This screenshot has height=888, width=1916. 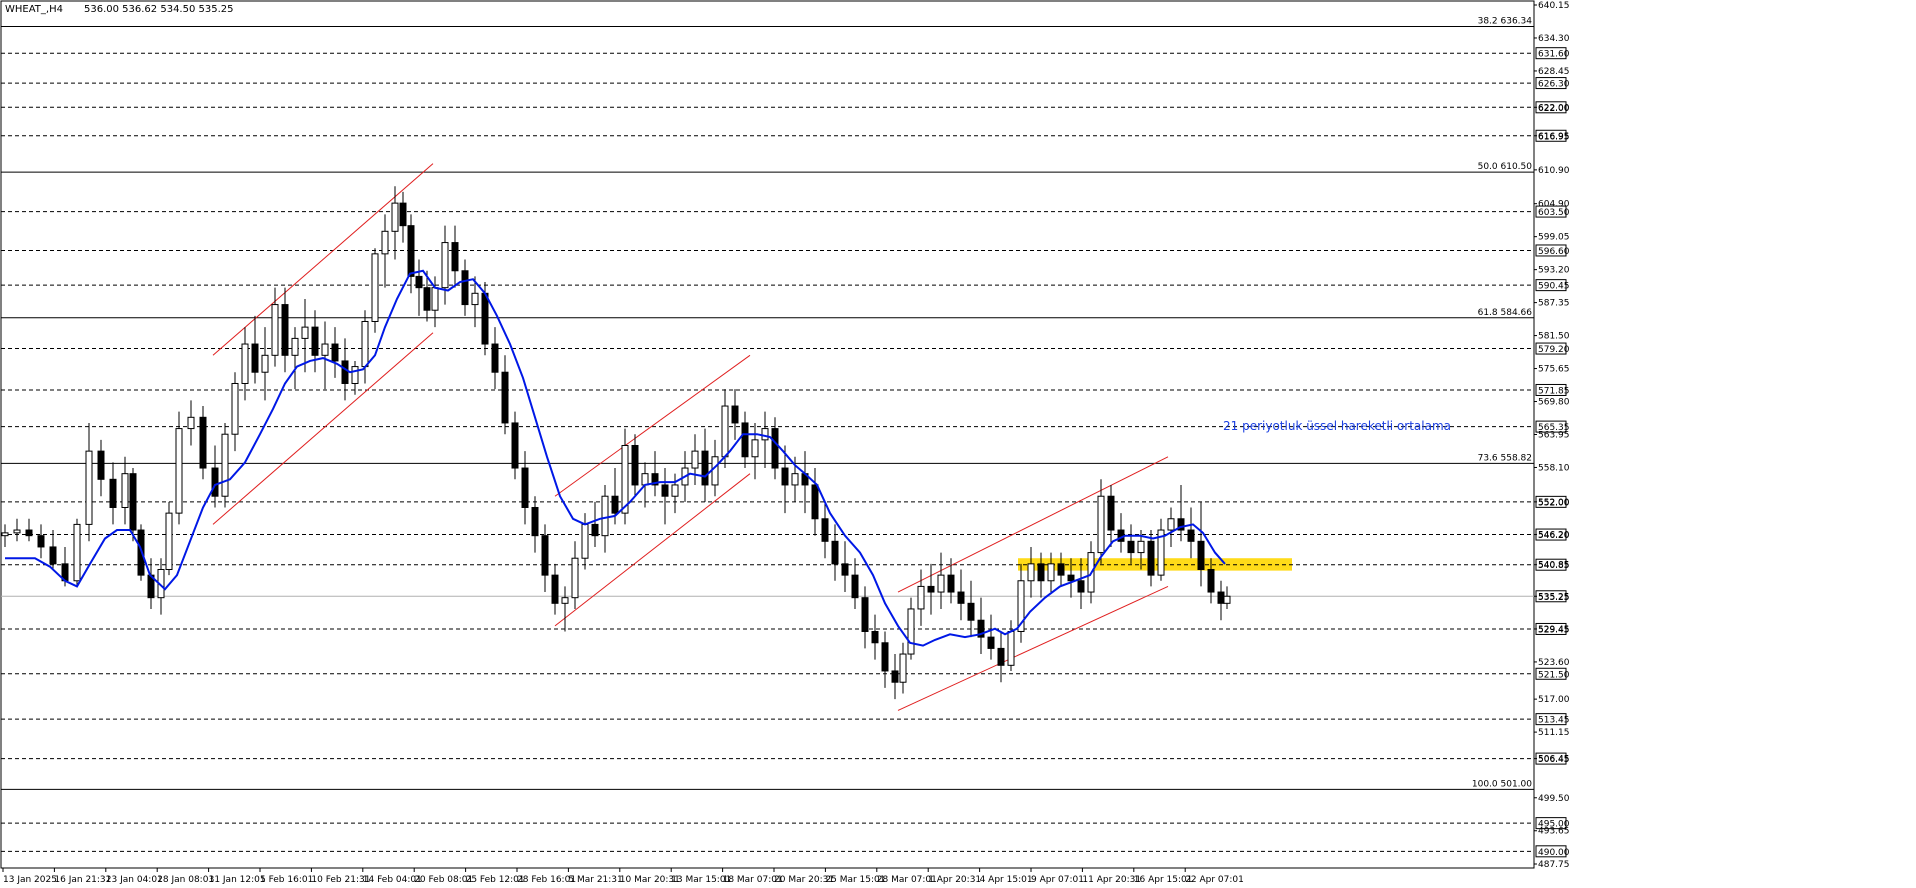 What do you see at coordinates (1554, 760) in the screenshot?
I see `price-tick-label: 506.45` at bounding box center [1554, 760].